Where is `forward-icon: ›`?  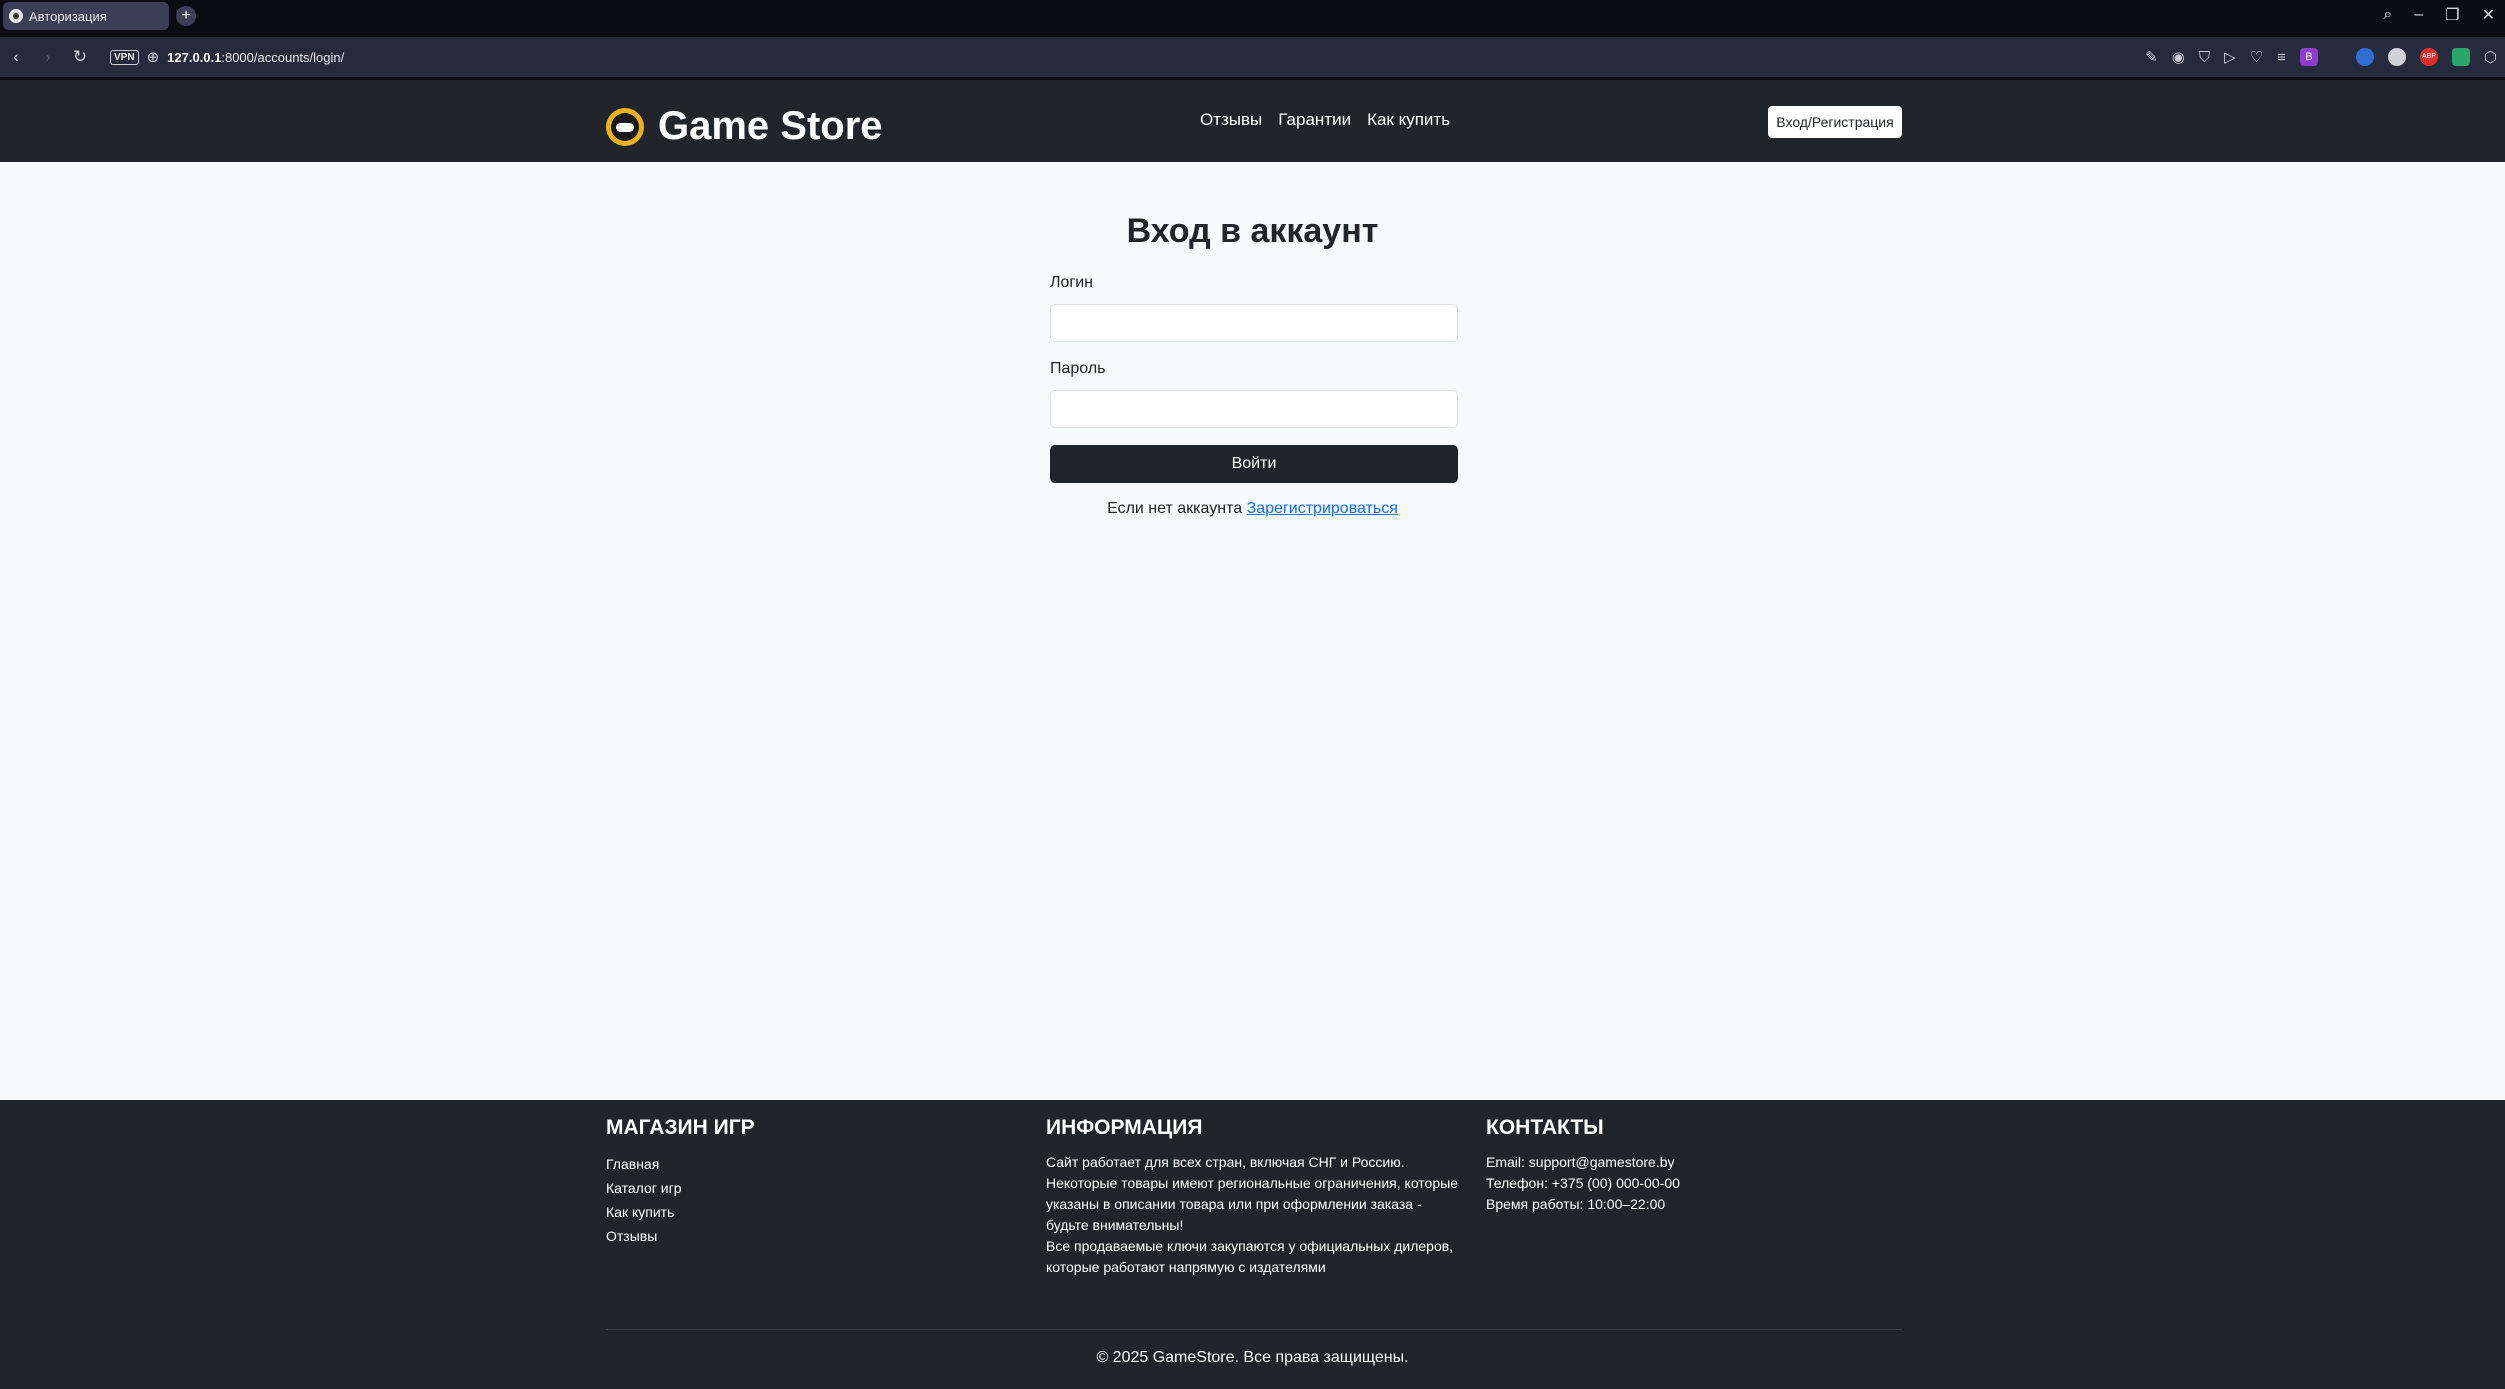 forward-icon: › is located at coordinates (48, 57).